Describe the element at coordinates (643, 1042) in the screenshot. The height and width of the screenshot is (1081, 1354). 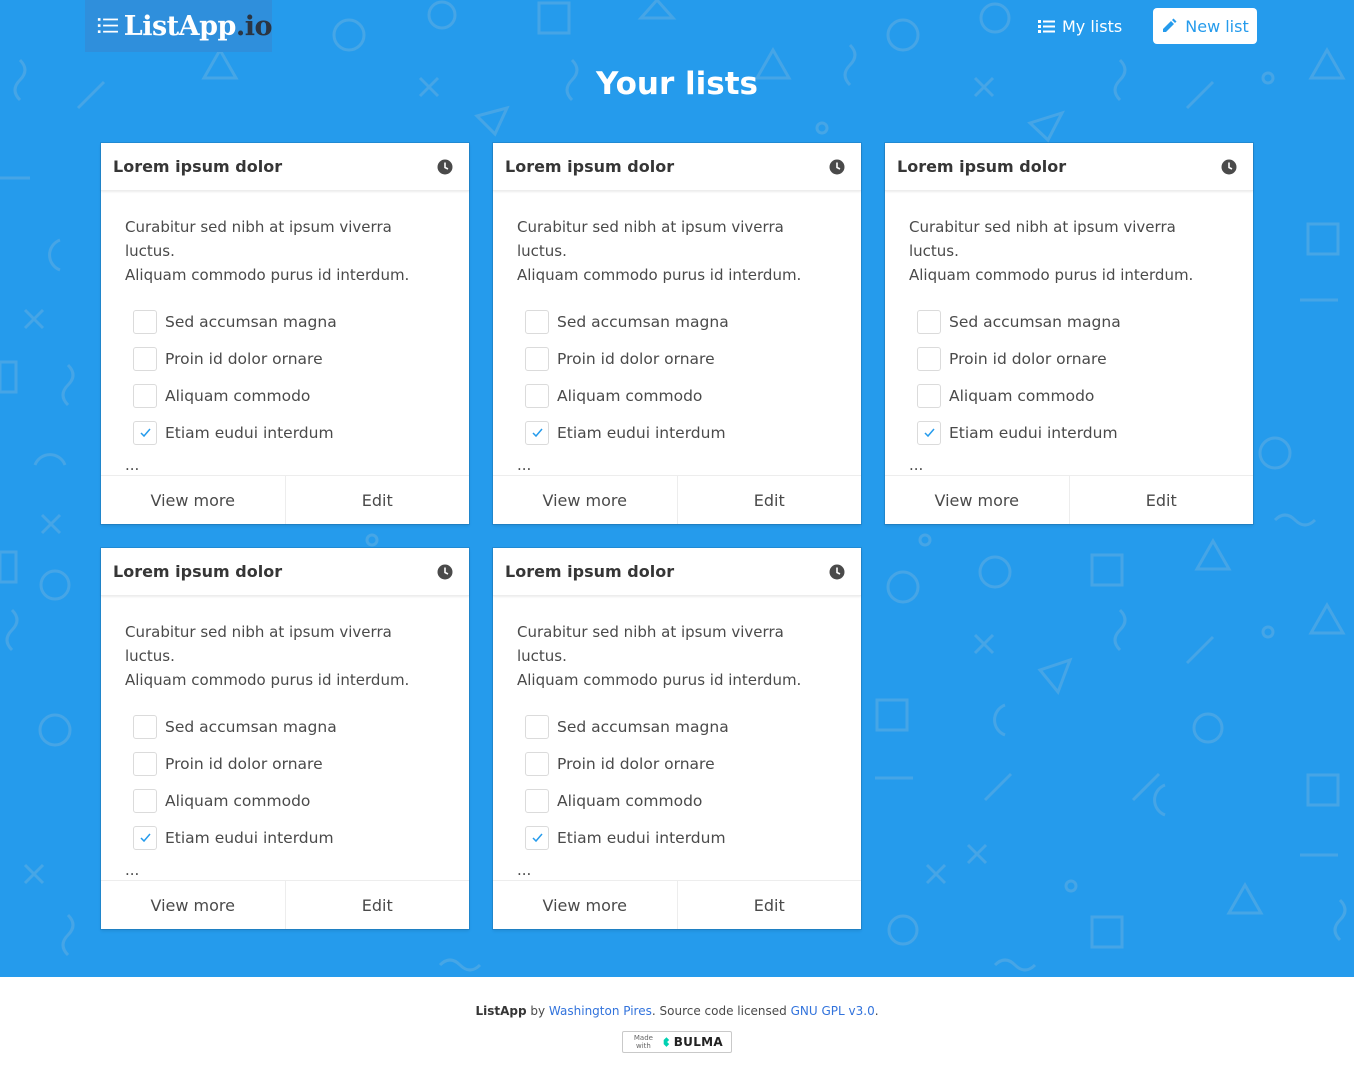
I see `badge-made-with: Made with` at that location.